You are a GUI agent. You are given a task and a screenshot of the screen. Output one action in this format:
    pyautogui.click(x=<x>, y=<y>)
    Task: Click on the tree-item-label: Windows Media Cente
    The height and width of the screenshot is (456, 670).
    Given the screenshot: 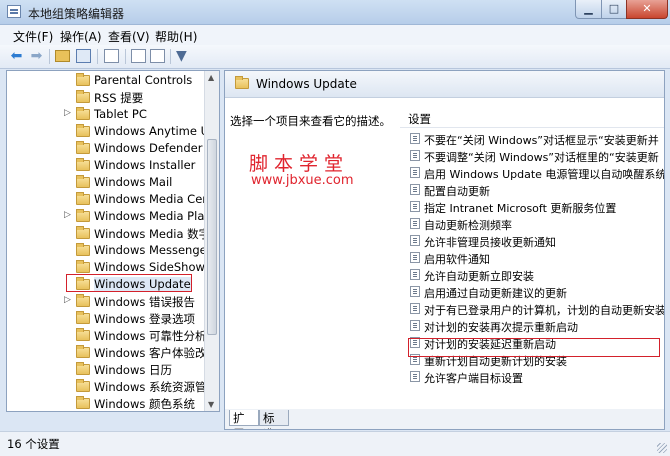 What is the action you would take?
    pyautogui.click(x=157, y=199)
    